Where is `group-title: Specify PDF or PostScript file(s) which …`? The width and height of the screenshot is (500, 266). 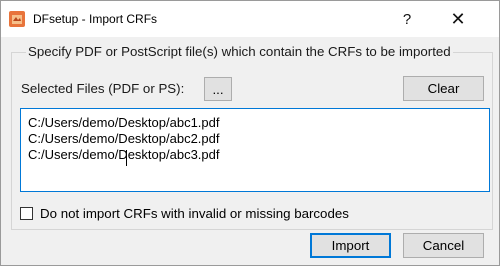 group-title: Specify PDF or PostScript file(s) which … is located at coordinates (239, 51).